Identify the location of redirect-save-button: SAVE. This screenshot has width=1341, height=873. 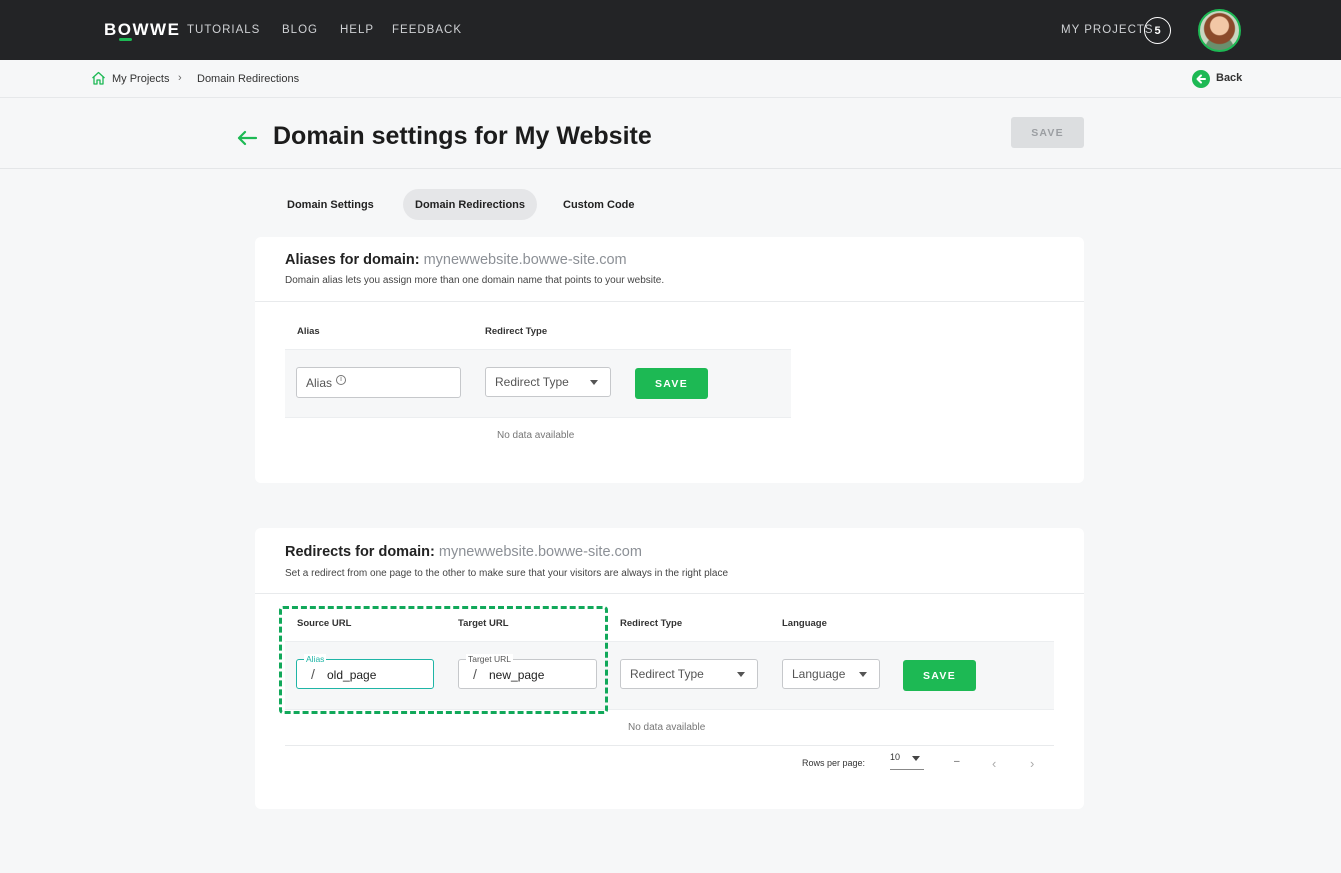
(939, 675).